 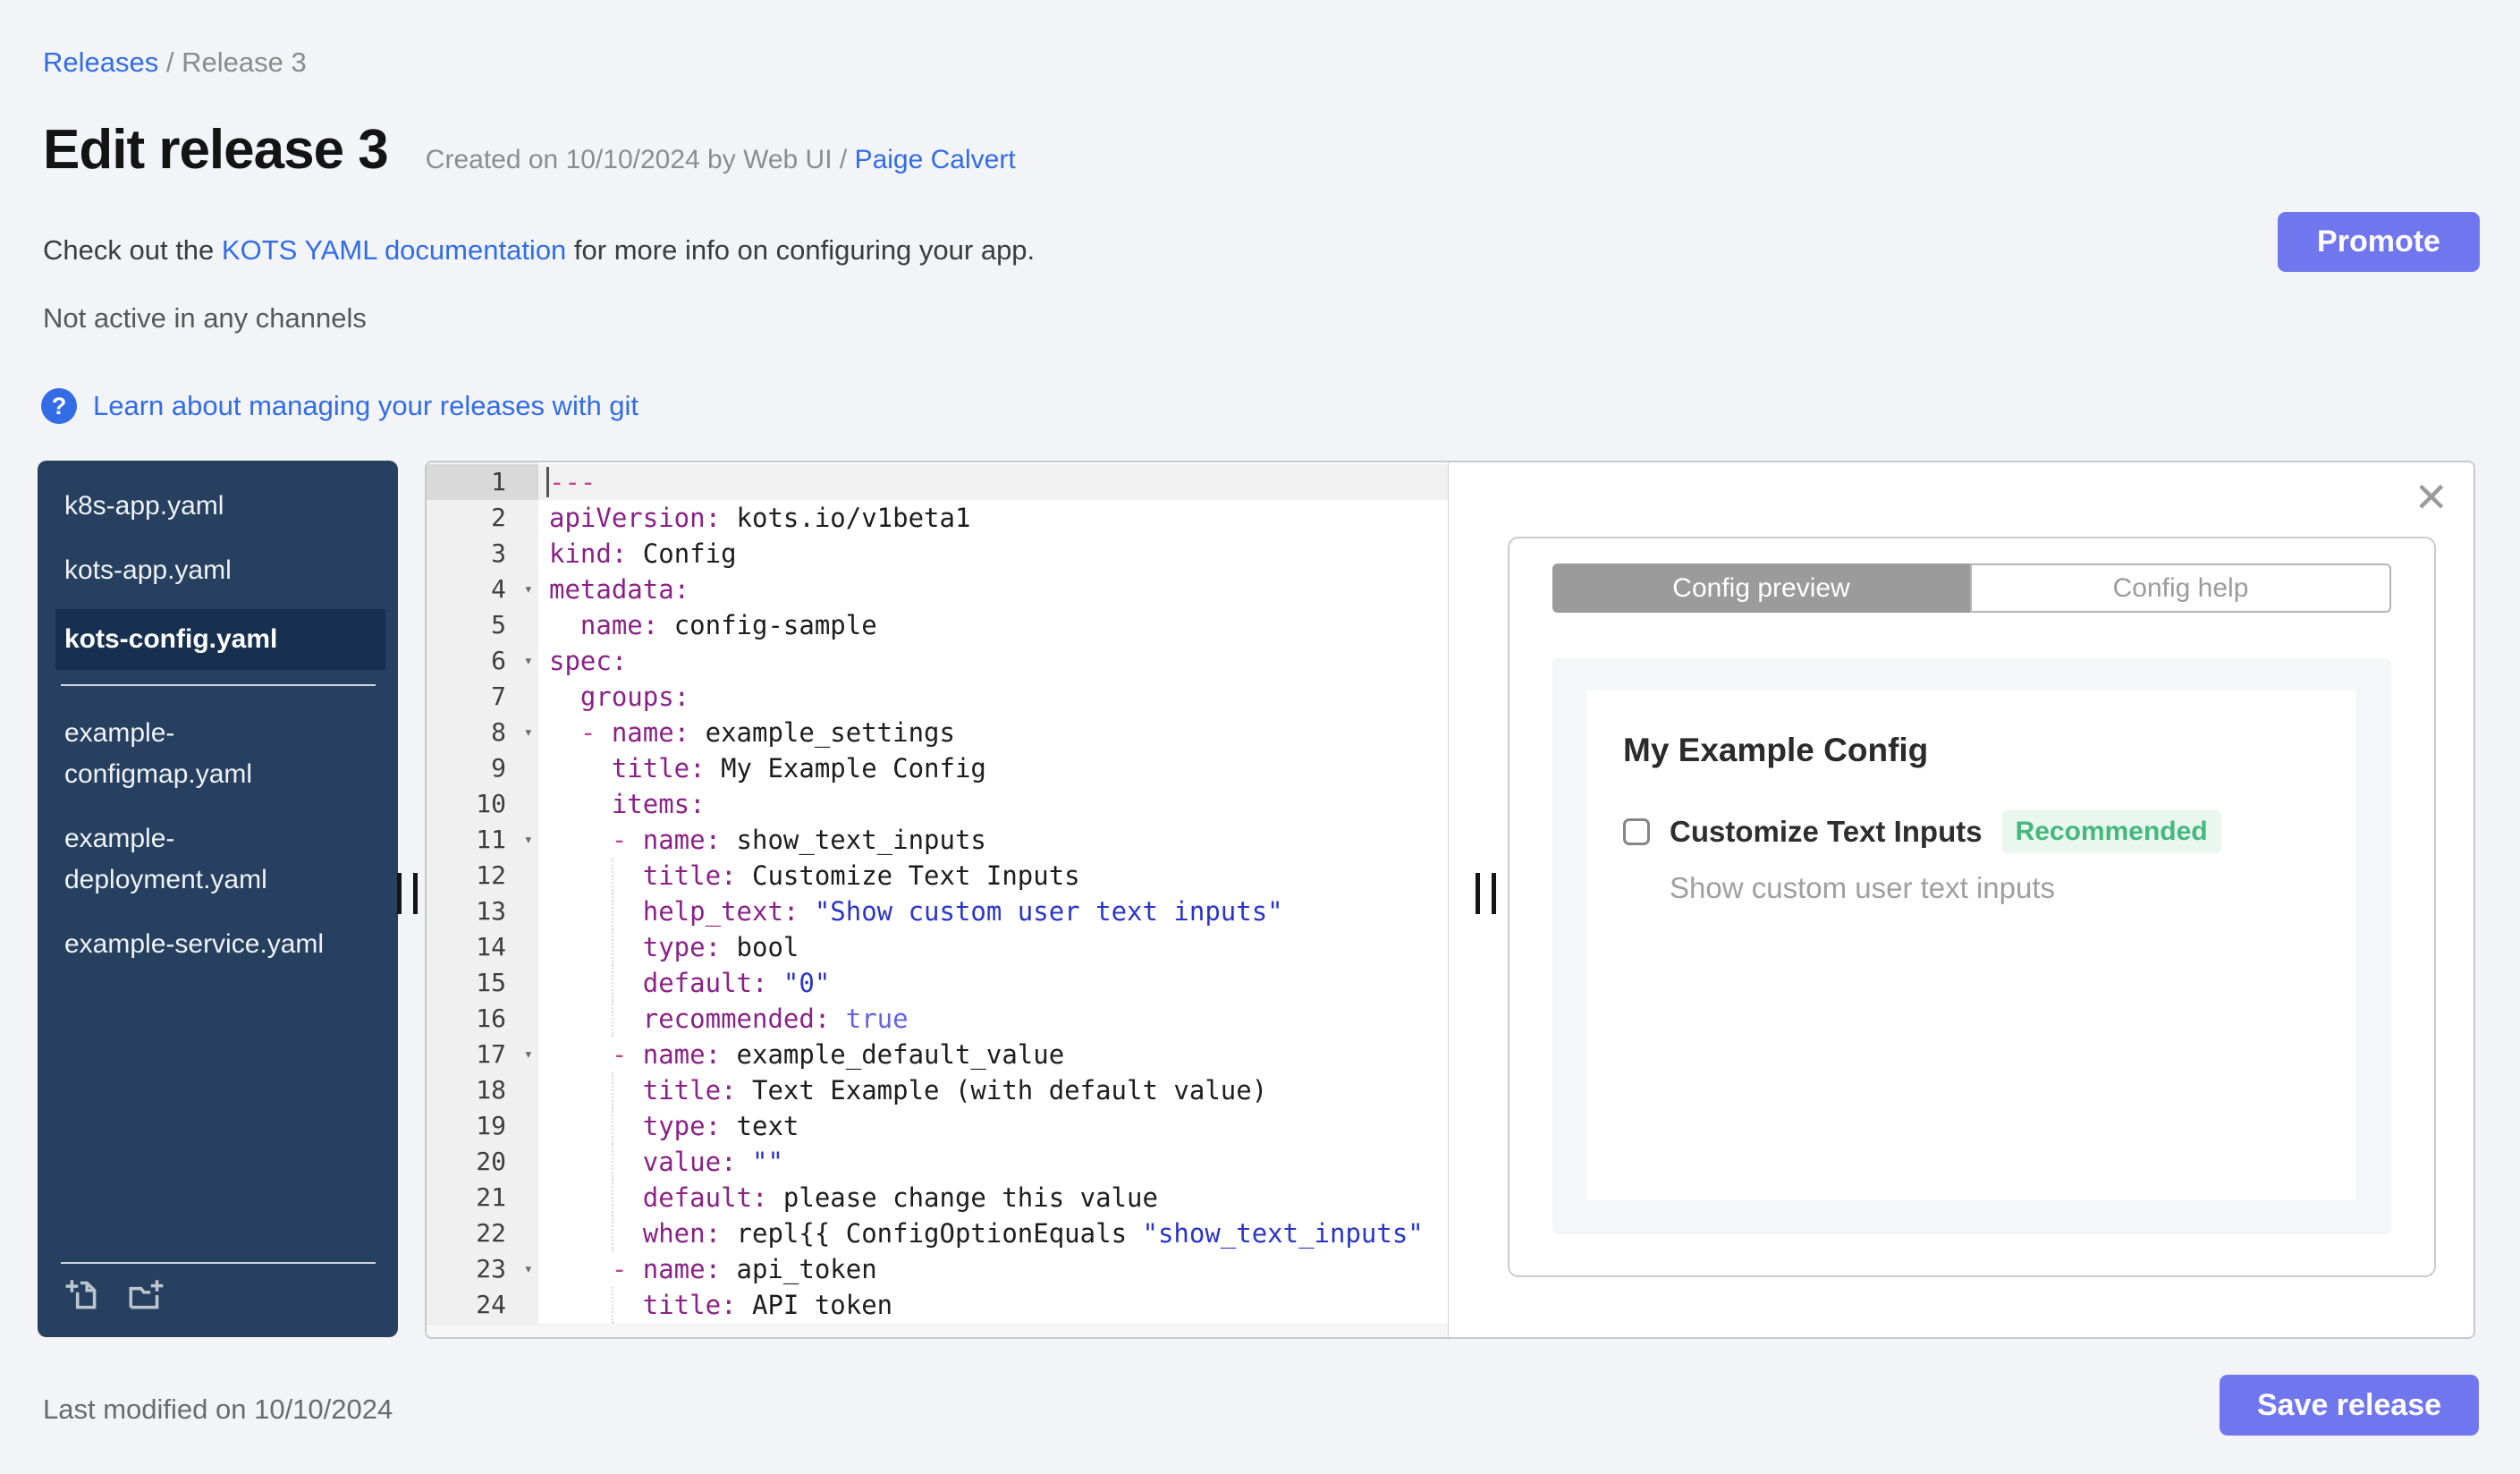 I want to click on code-line: title: Customize Text Inputs, so click(x=993, y=876).